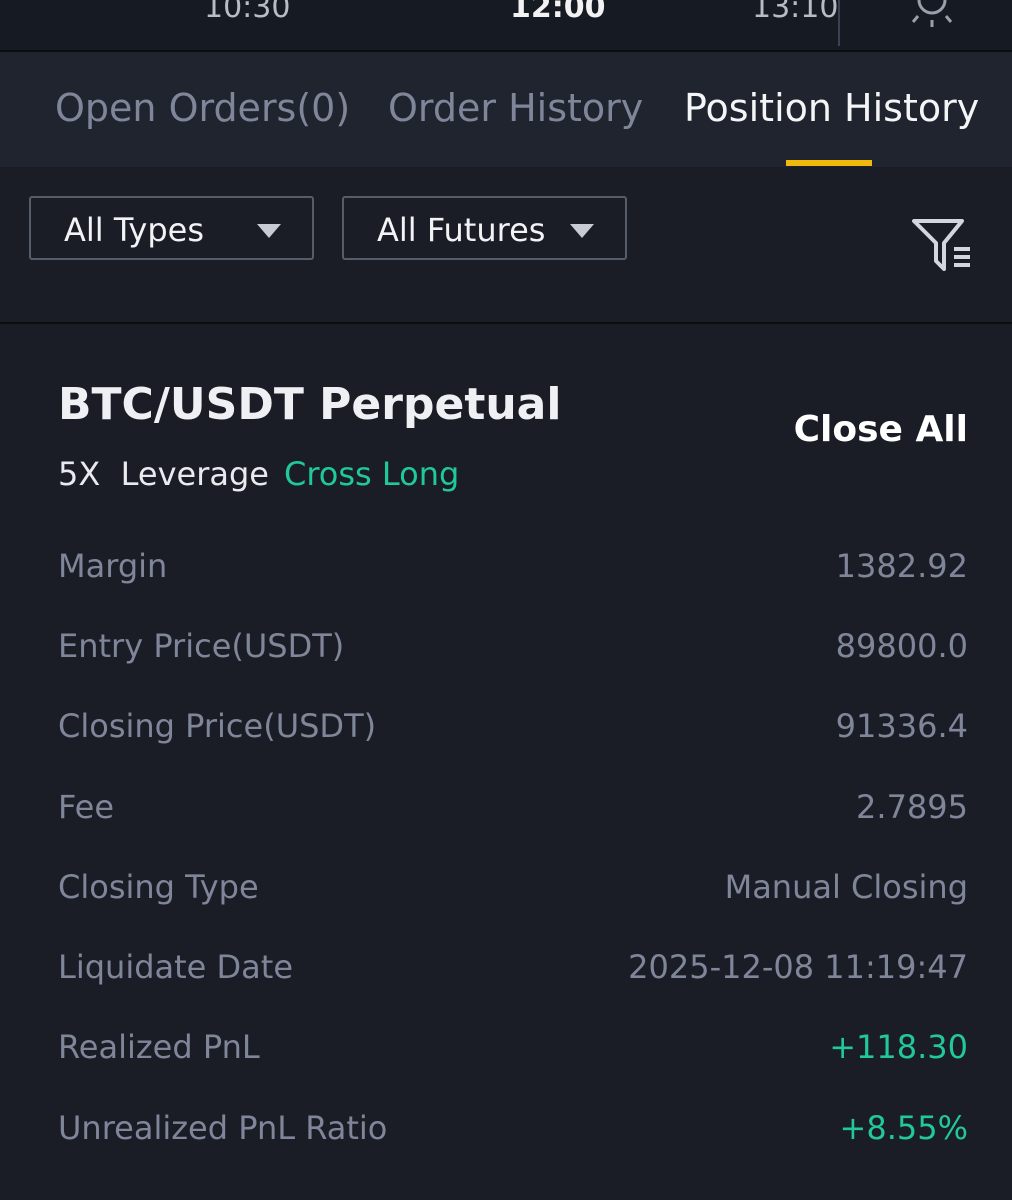 Image resolution: width=1012 pixels, height=1200 pixels. I want to click on tab-position-history: Position History, so click(831, 108).